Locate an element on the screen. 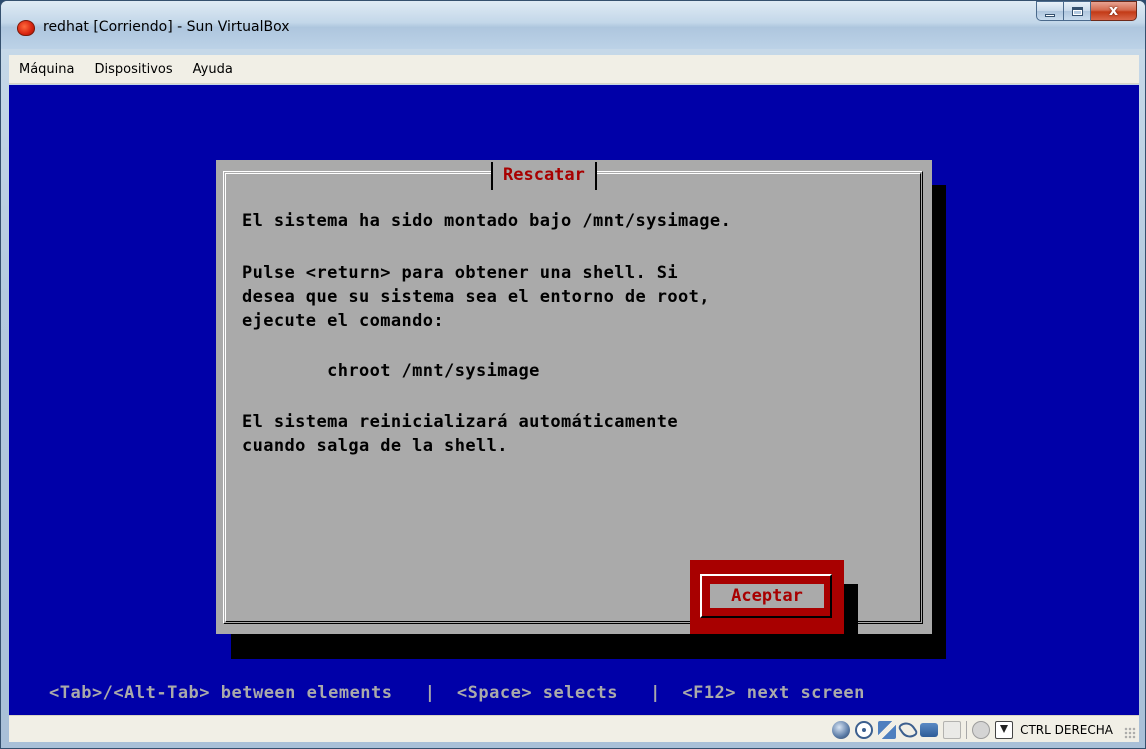 The width and height of the screenshot is (1146, 749). close-icon: x is located at coordinates (1113, 11).